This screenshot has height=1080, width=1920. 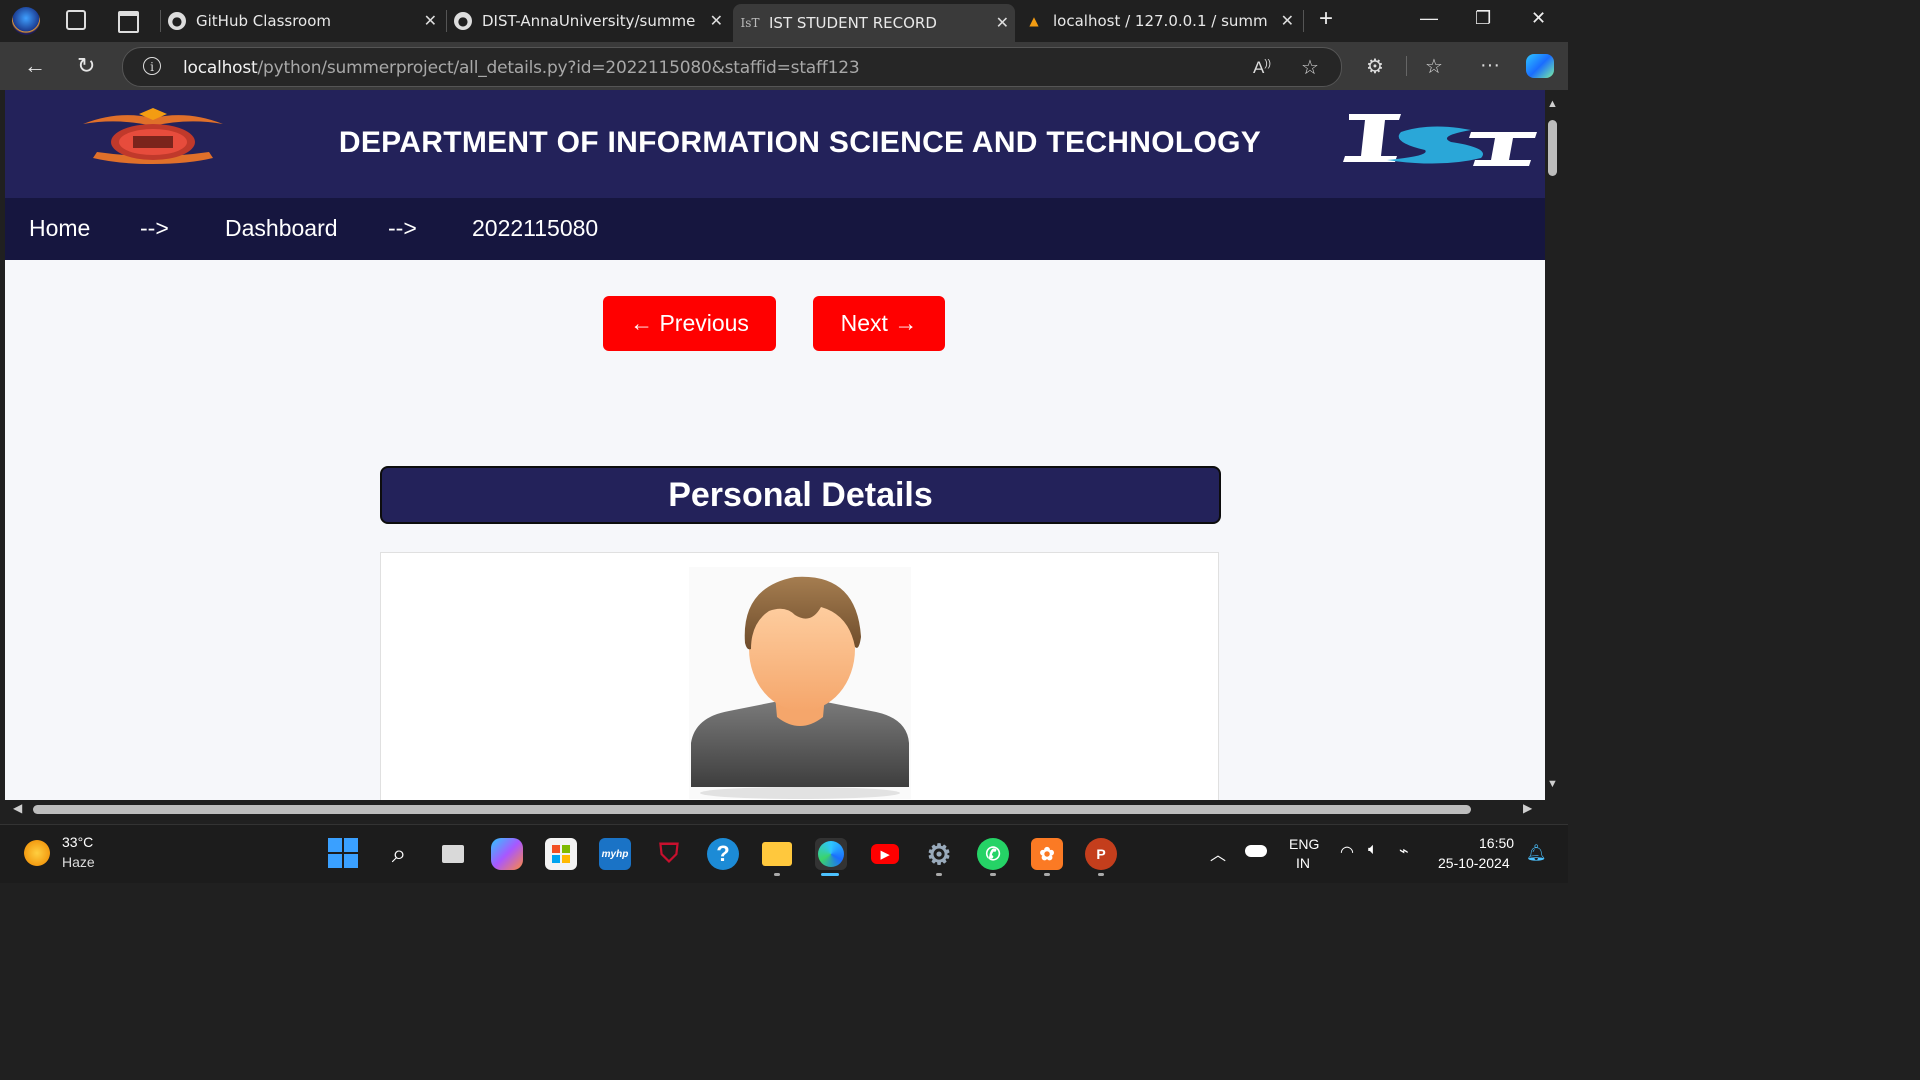 I want to click on breadcrumb-home-link: Home, so click(x=59, y=228).